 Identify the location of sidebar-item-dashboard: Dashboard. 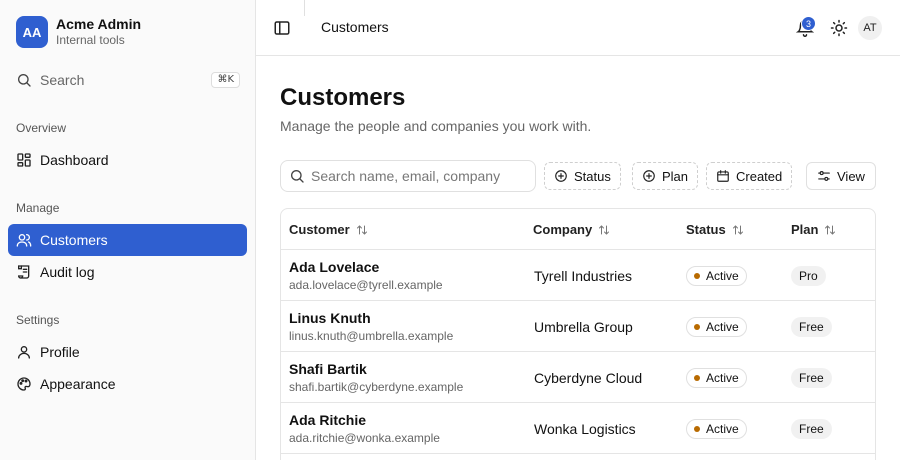
(127, 160).